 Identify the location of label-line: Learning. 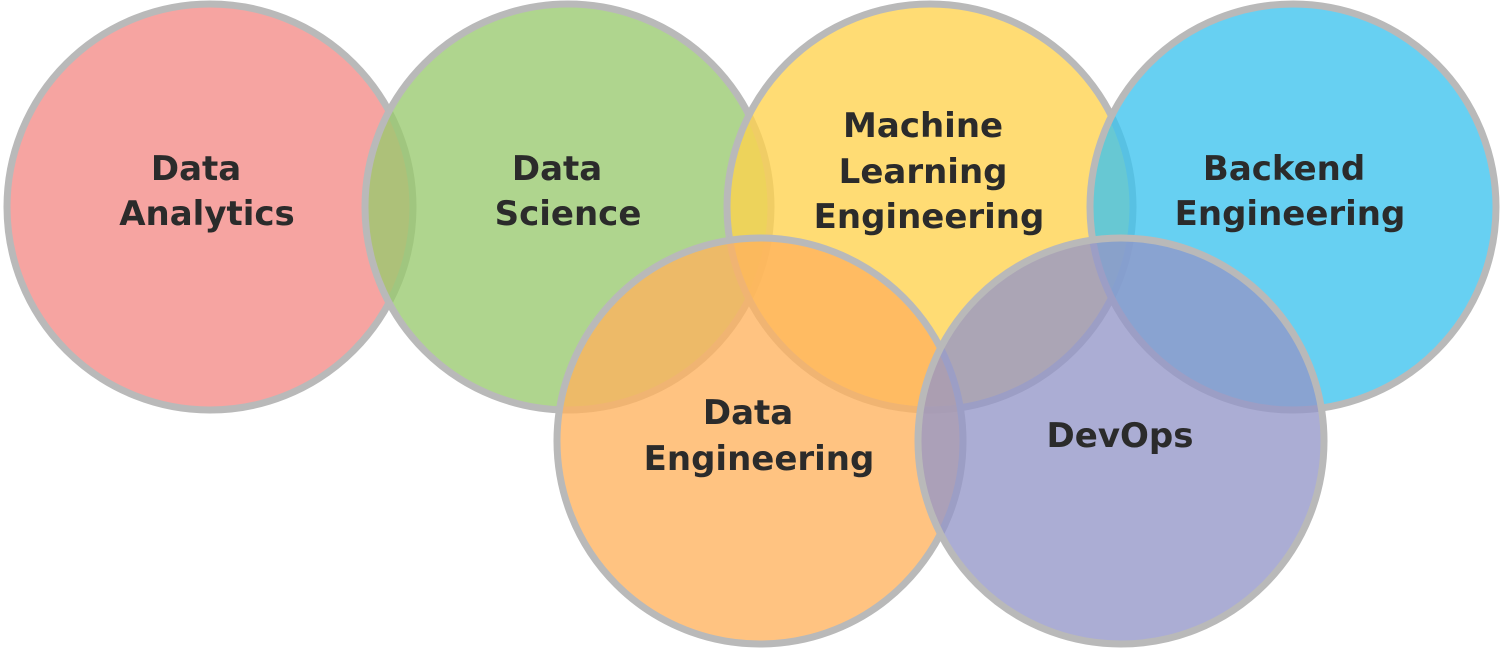
(923, 172).